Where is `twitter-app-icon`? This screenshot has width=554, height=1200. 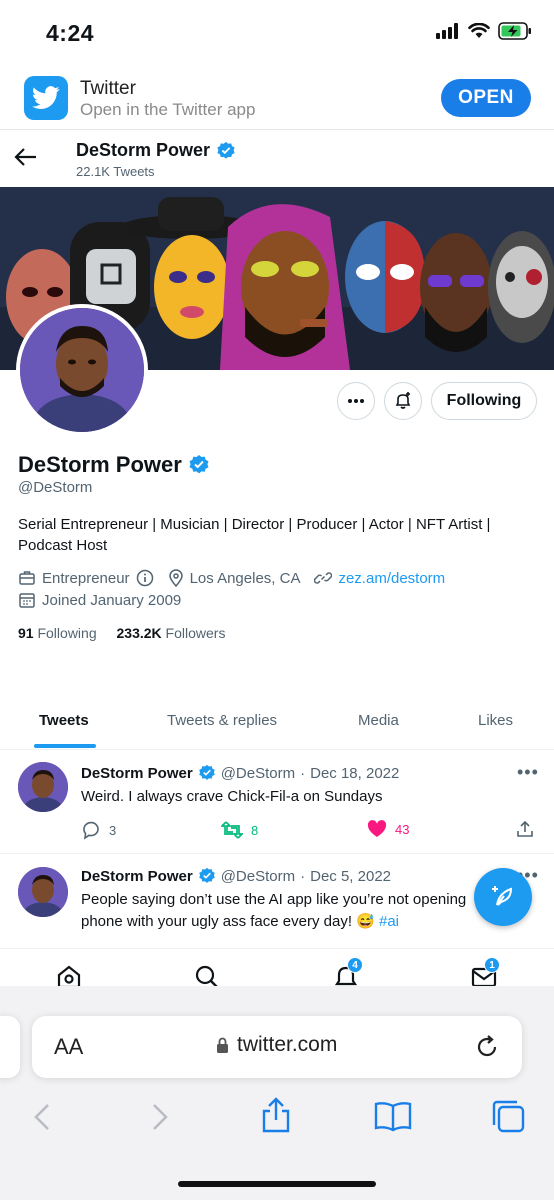
twitter-app-icon is located at coordinates (46, 98).